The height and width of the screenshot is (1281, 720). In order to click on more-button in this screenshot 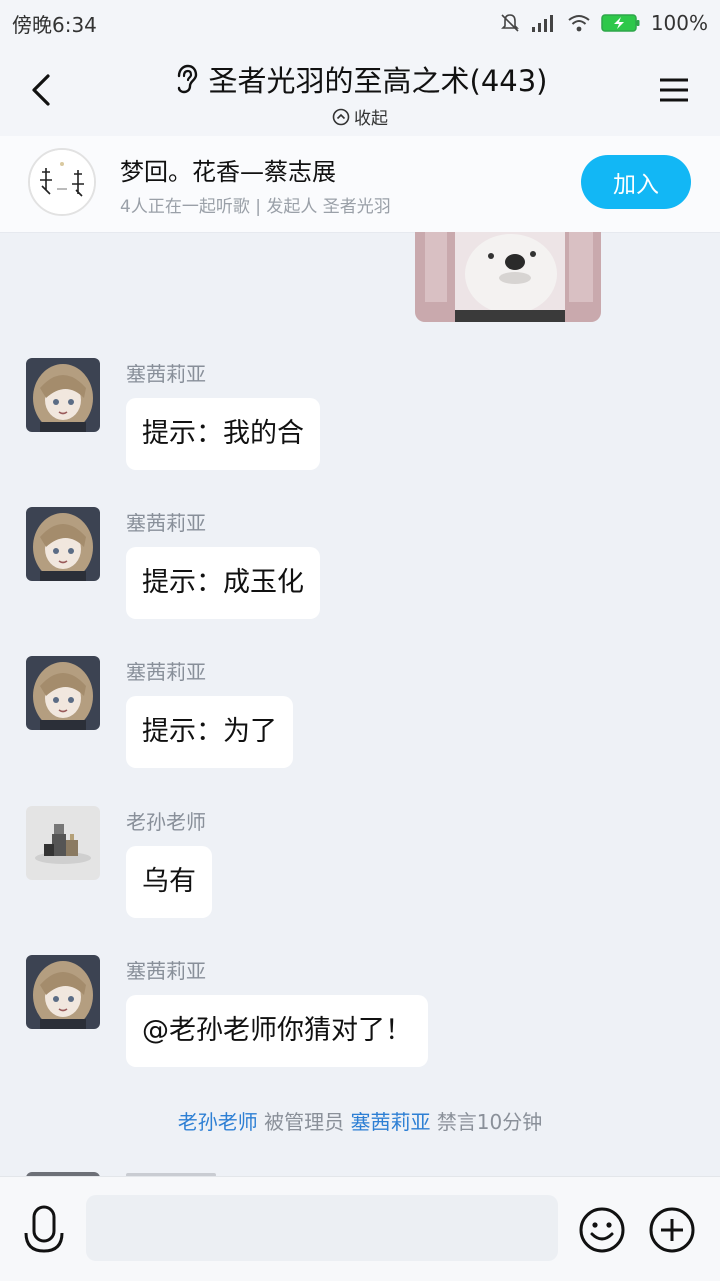, I will do `click(672, 1230)`.